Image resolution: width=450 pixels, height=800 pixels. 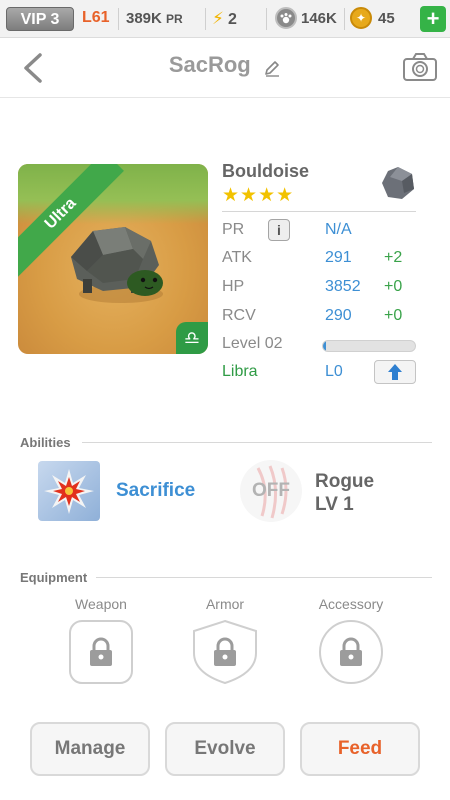 What do you see at coordinates (338, 229) in the screenshot?
I see `stat-value: N/A` at bounding box center [338, 229].